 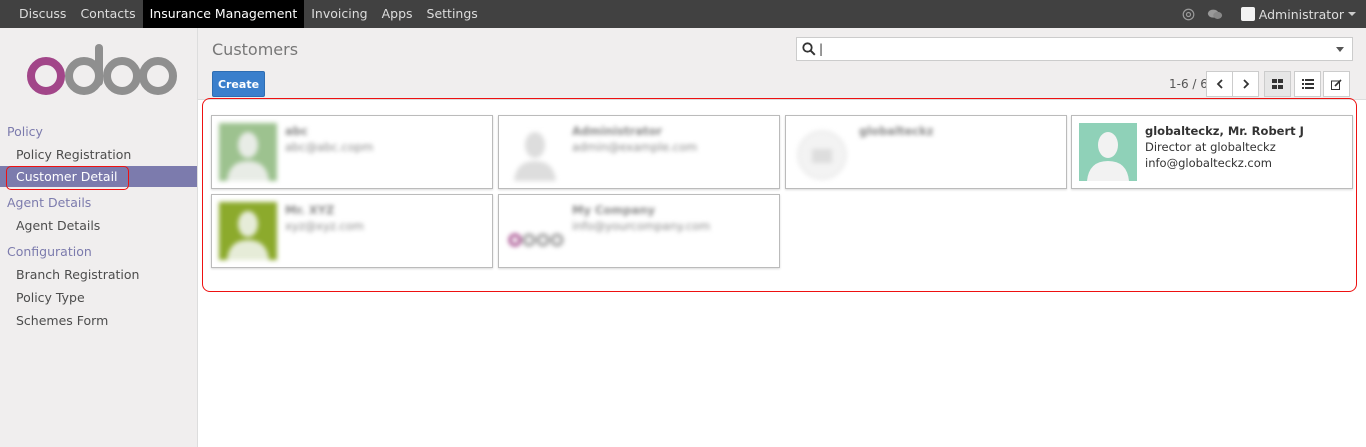 I want to click on menu-insurance-management: Insurance Management, so click(x=223, y=14).